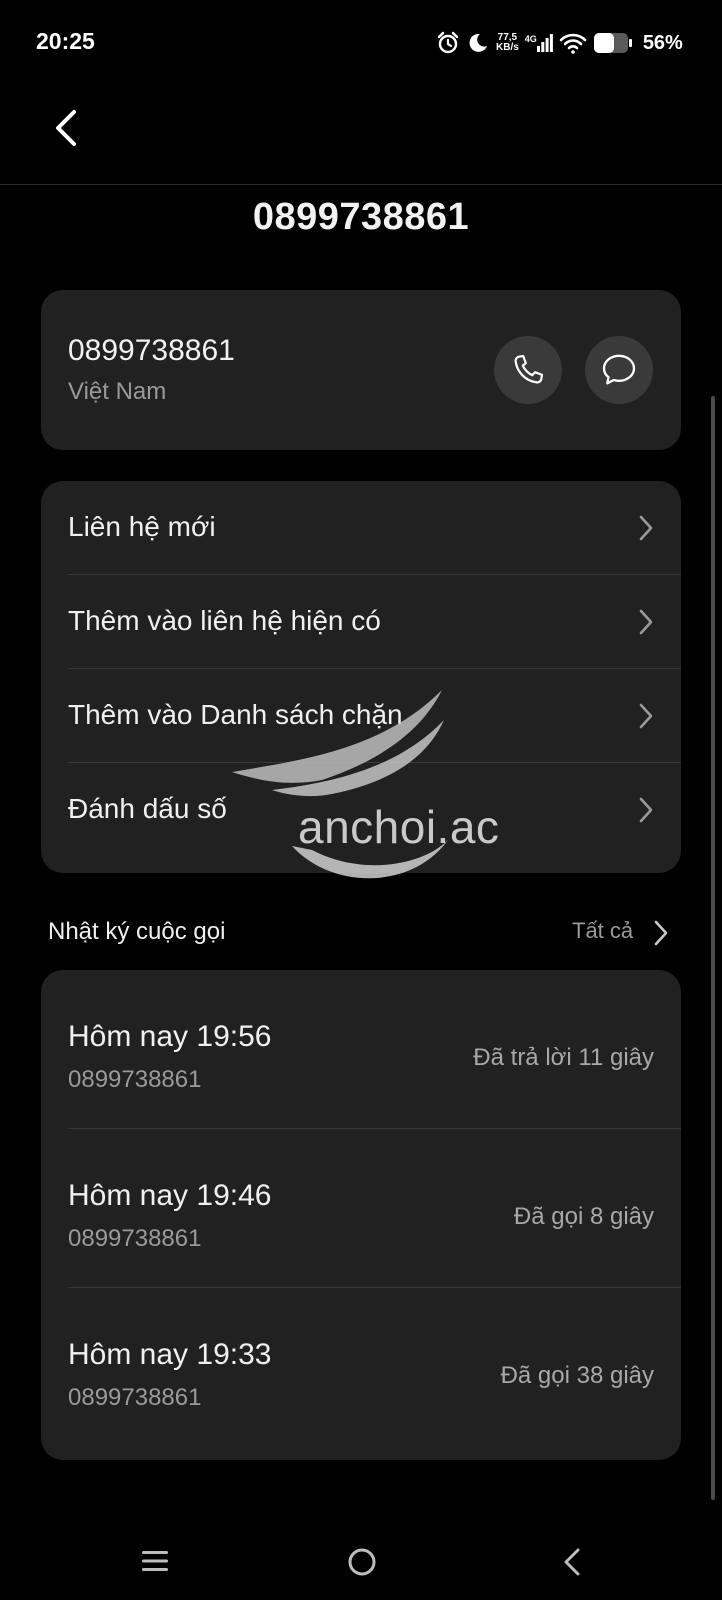  I want to click on see-all-link: Tất cả, so click(602, 931).